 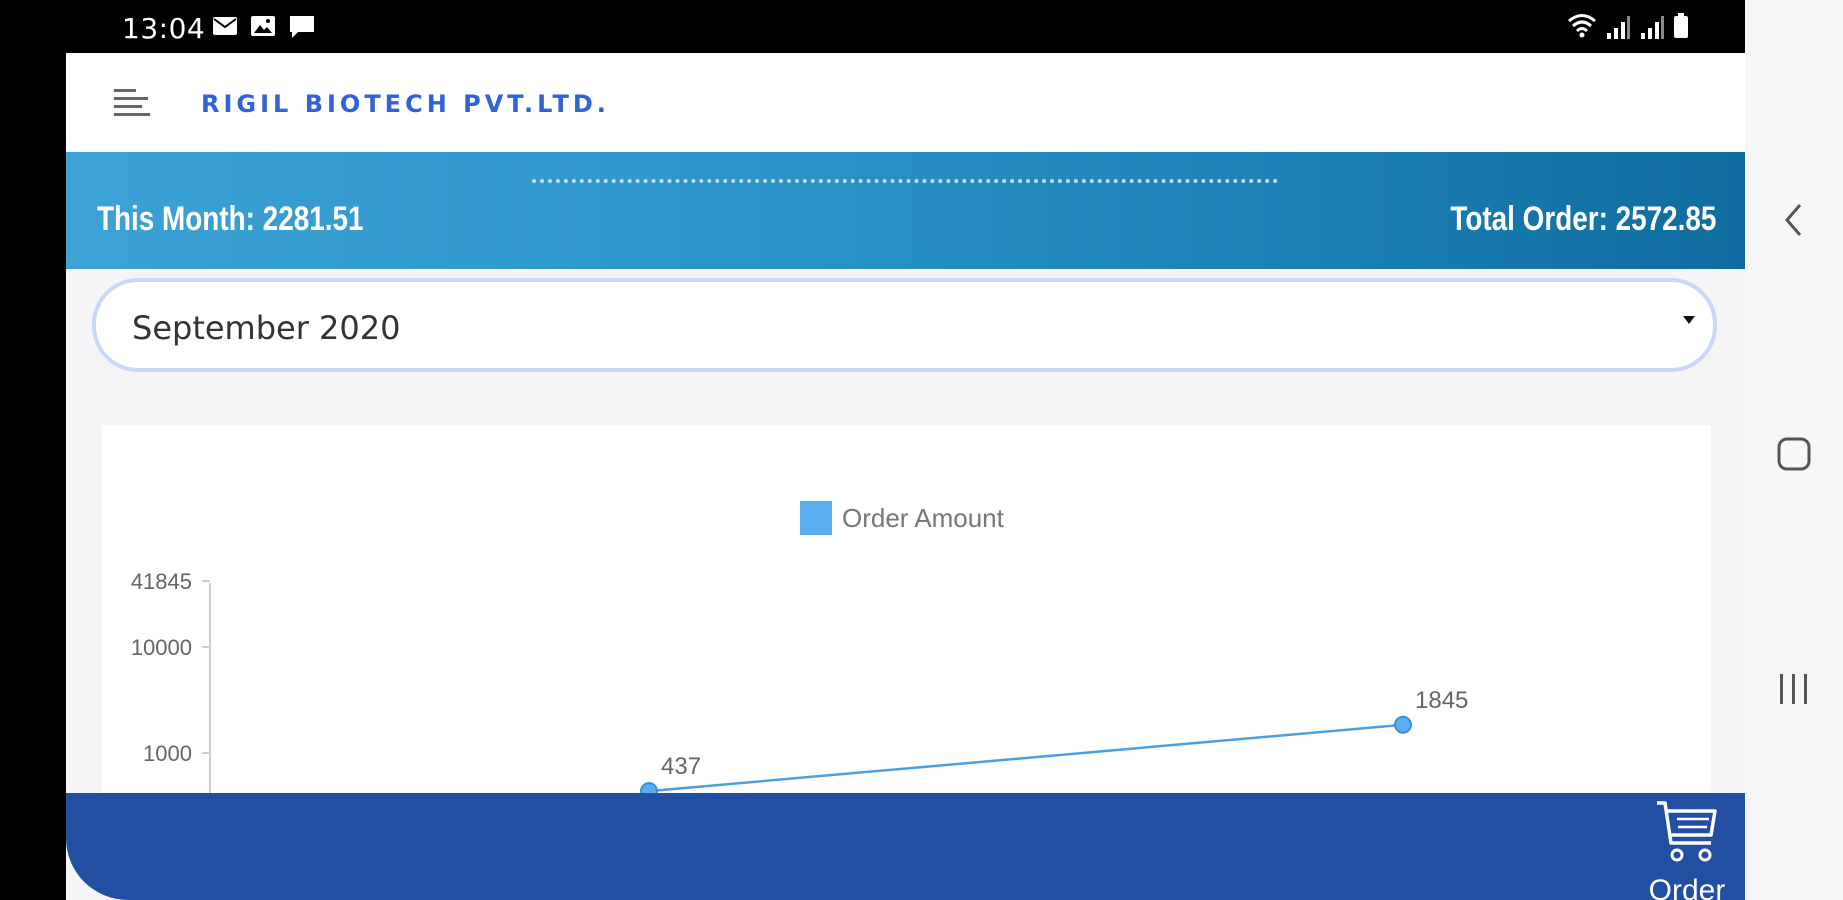 I want to click on month-select-value: September 2020, so click(x=266, y=328).